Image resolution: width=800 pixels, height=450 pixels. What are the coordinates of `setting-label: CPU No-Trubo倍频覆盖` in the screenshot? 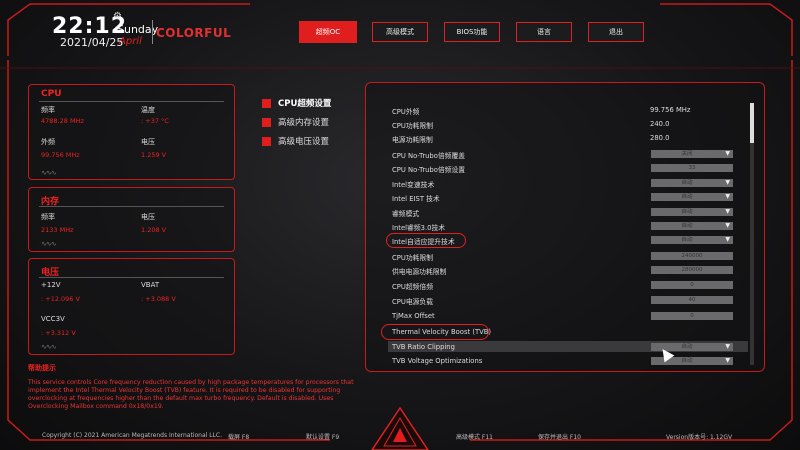 It's located at (429, 156).